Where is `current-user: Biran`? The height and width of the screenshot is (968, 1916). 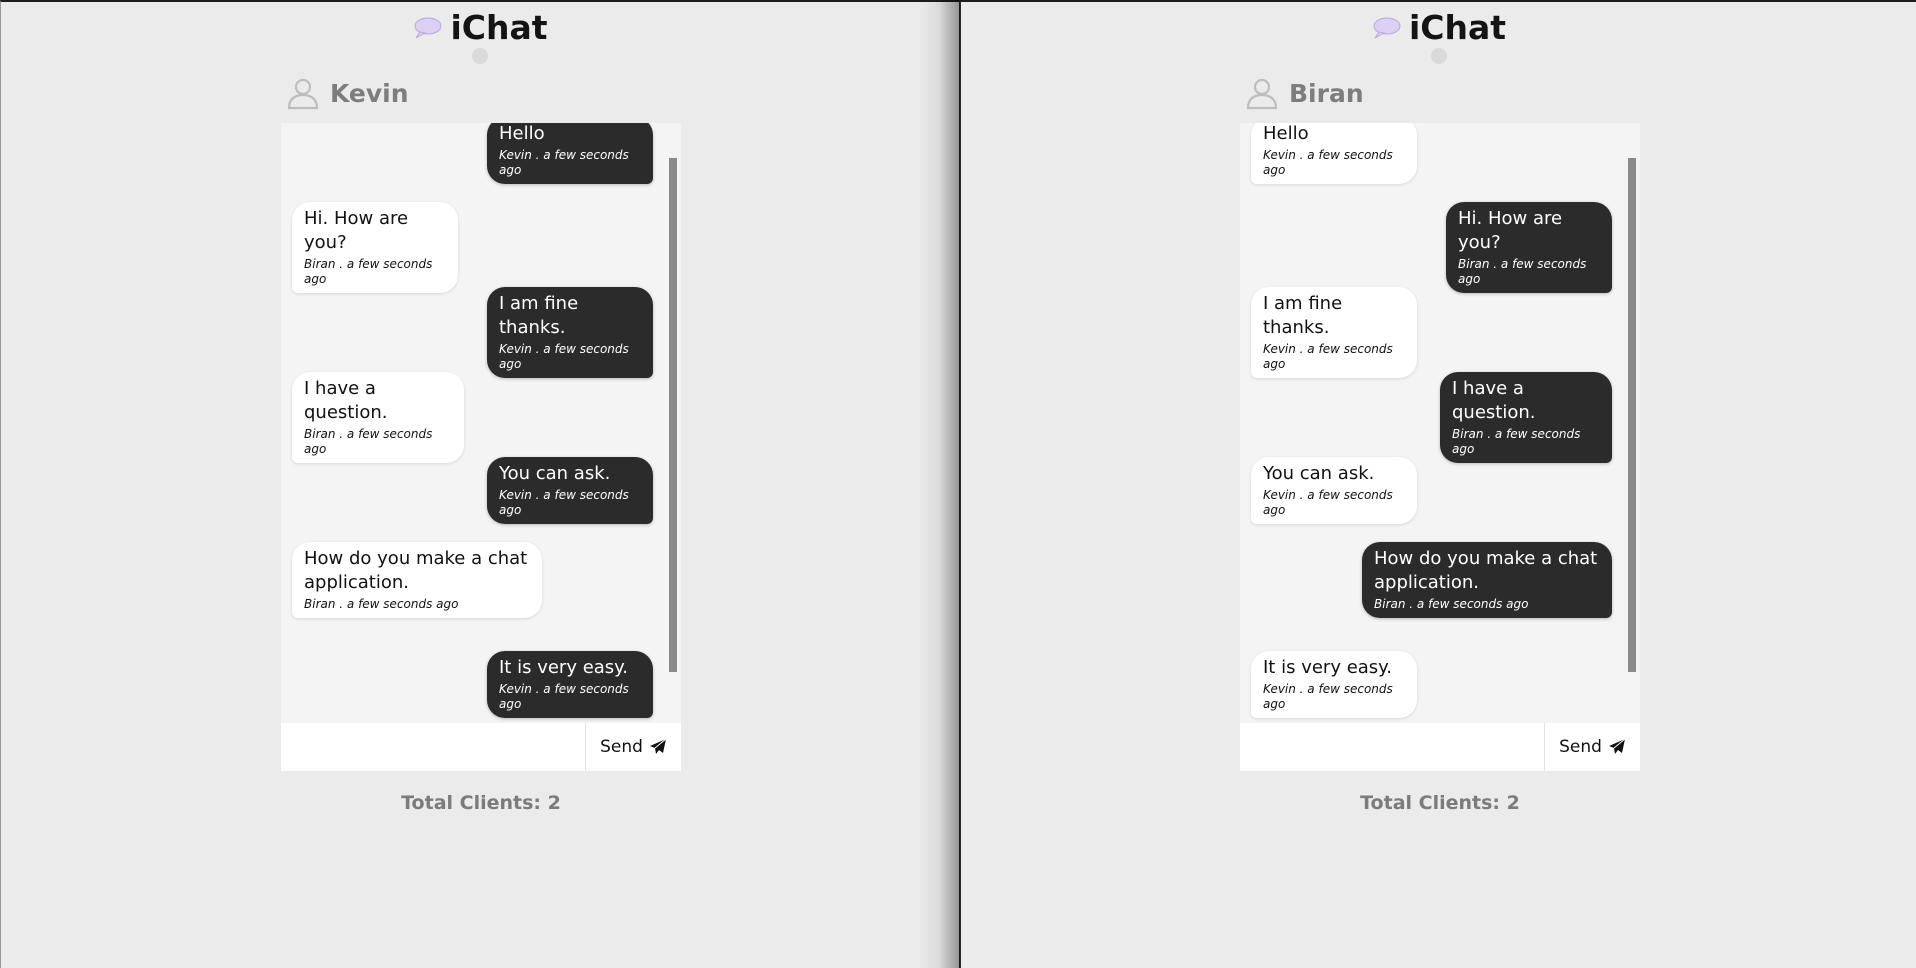 current-user: Biran is located at coordinates (1304, 93).